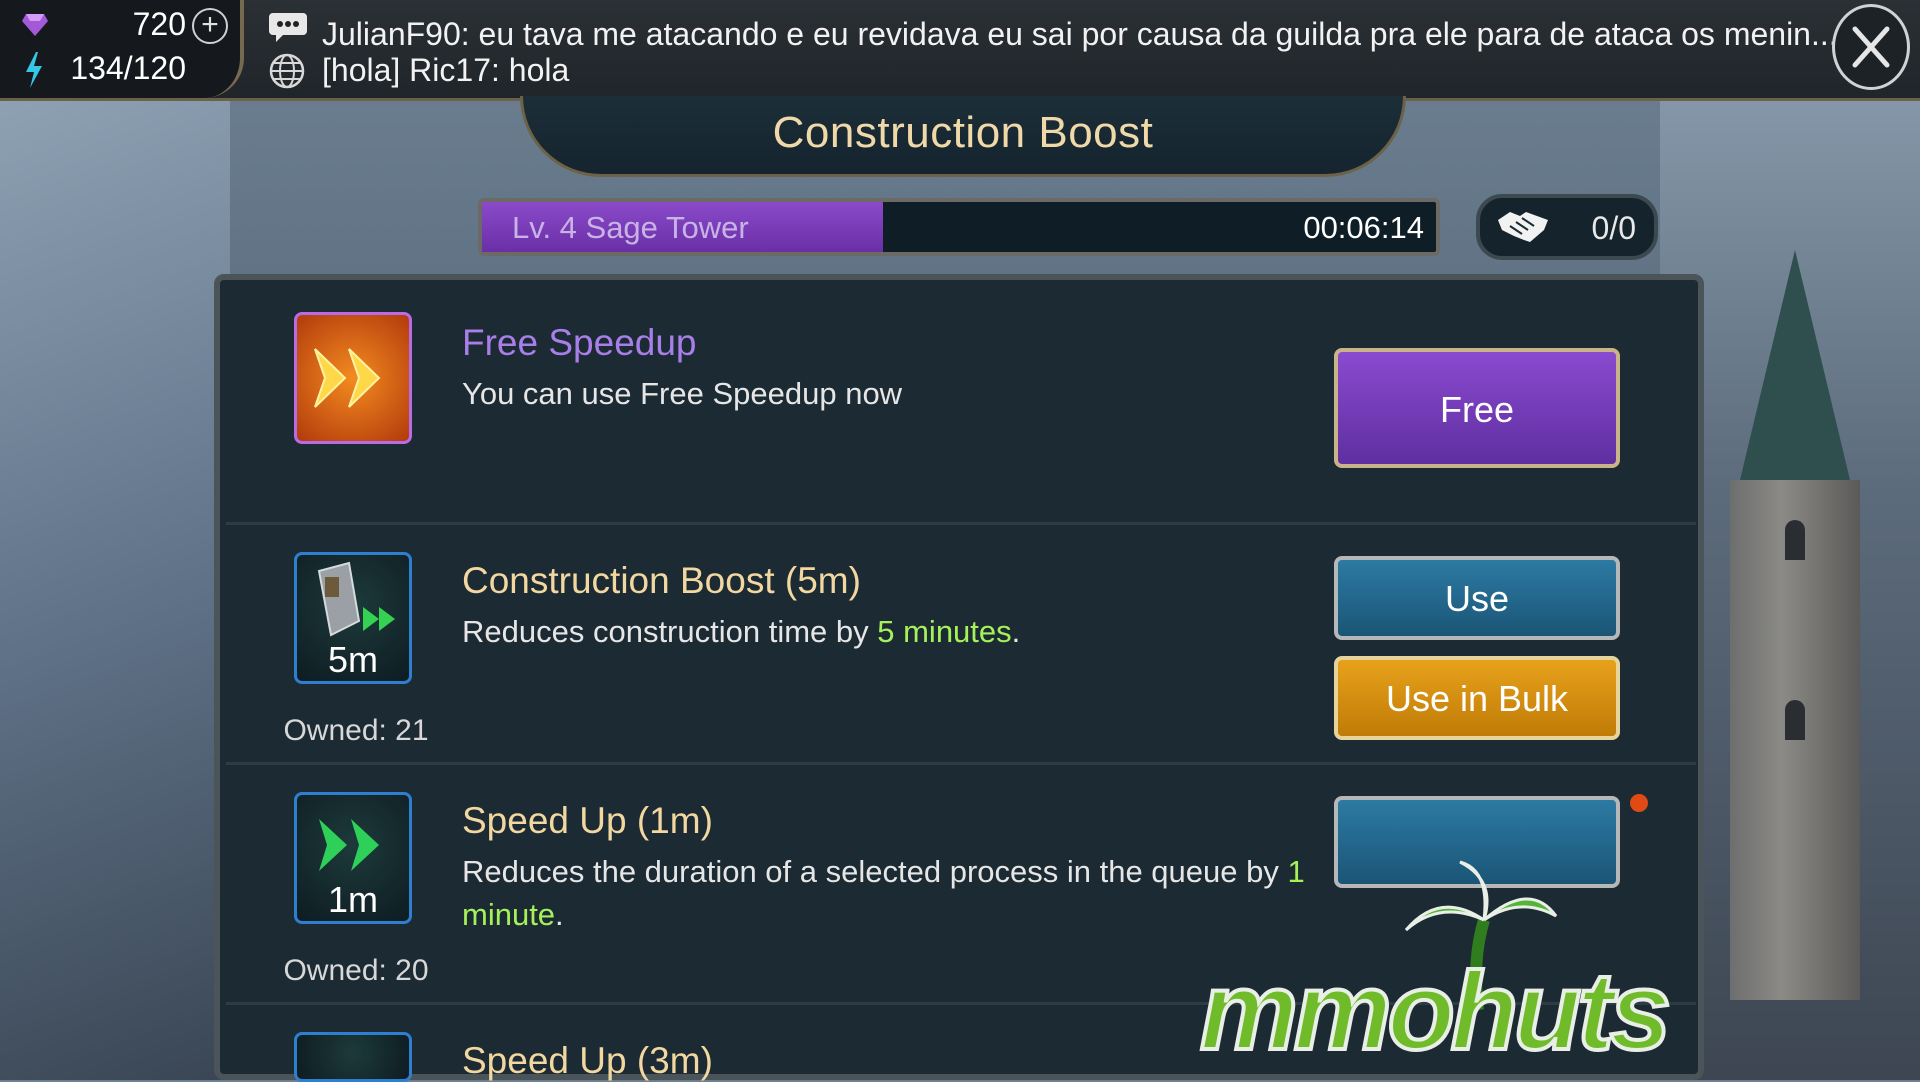 The height and width of the screenshot is (1082, 1920). I want to click on item-title: Speed Up (3m), so click(587, 1060).